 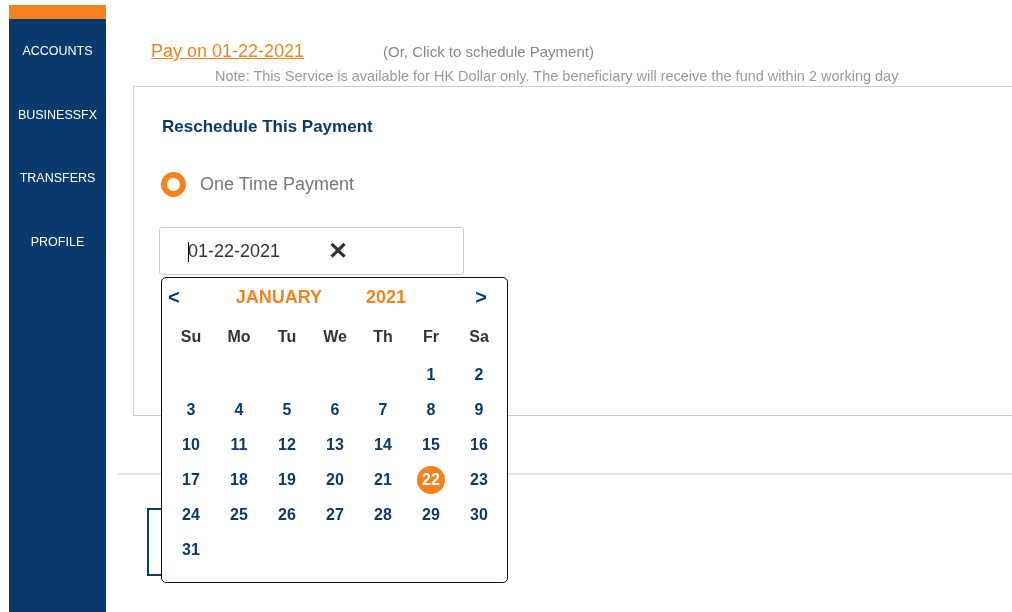 I want to click on schedule-hint: (Or, Click to schedule Payment), so click(x=488, y=51).